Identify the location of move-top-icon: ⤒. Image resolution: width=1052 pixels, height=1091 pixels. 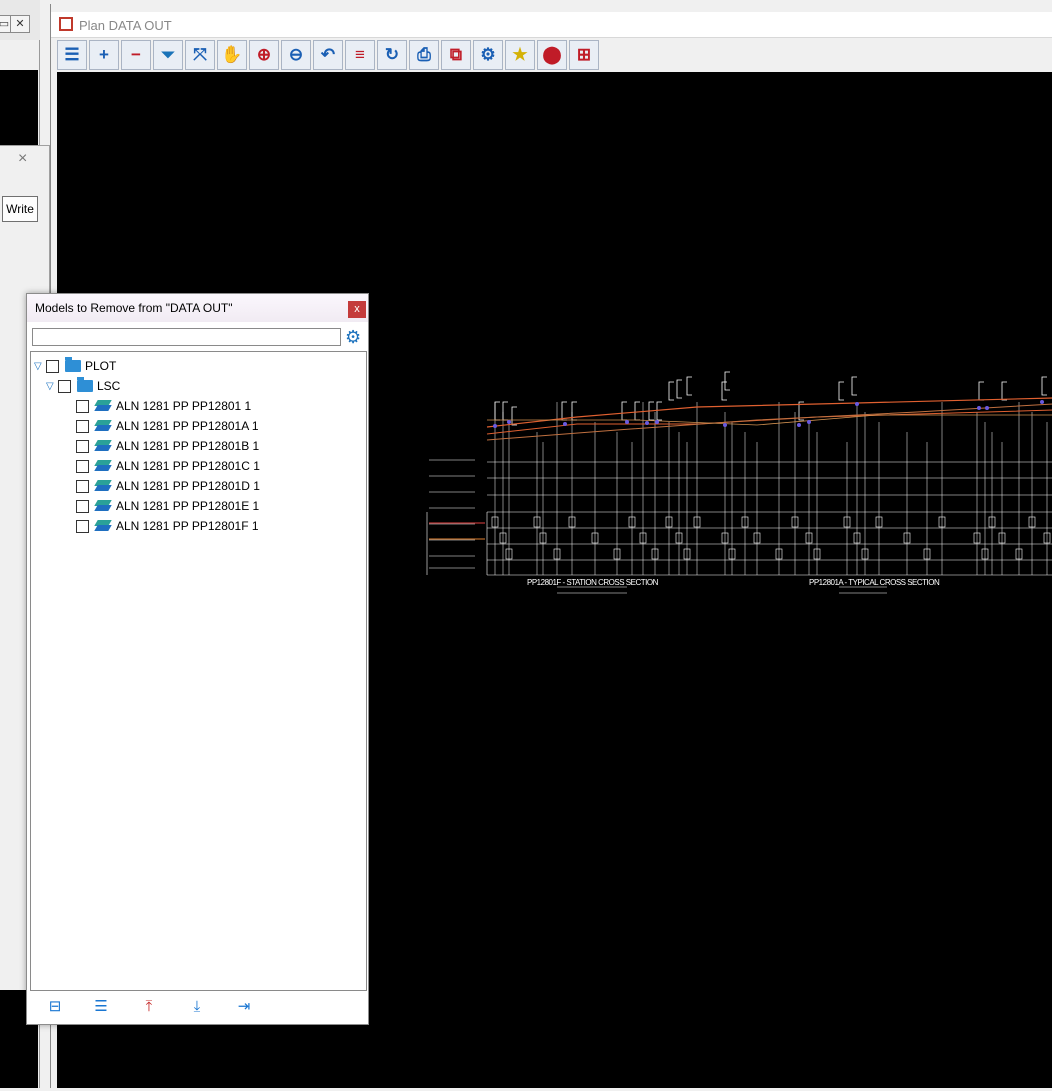
(149, 1007).